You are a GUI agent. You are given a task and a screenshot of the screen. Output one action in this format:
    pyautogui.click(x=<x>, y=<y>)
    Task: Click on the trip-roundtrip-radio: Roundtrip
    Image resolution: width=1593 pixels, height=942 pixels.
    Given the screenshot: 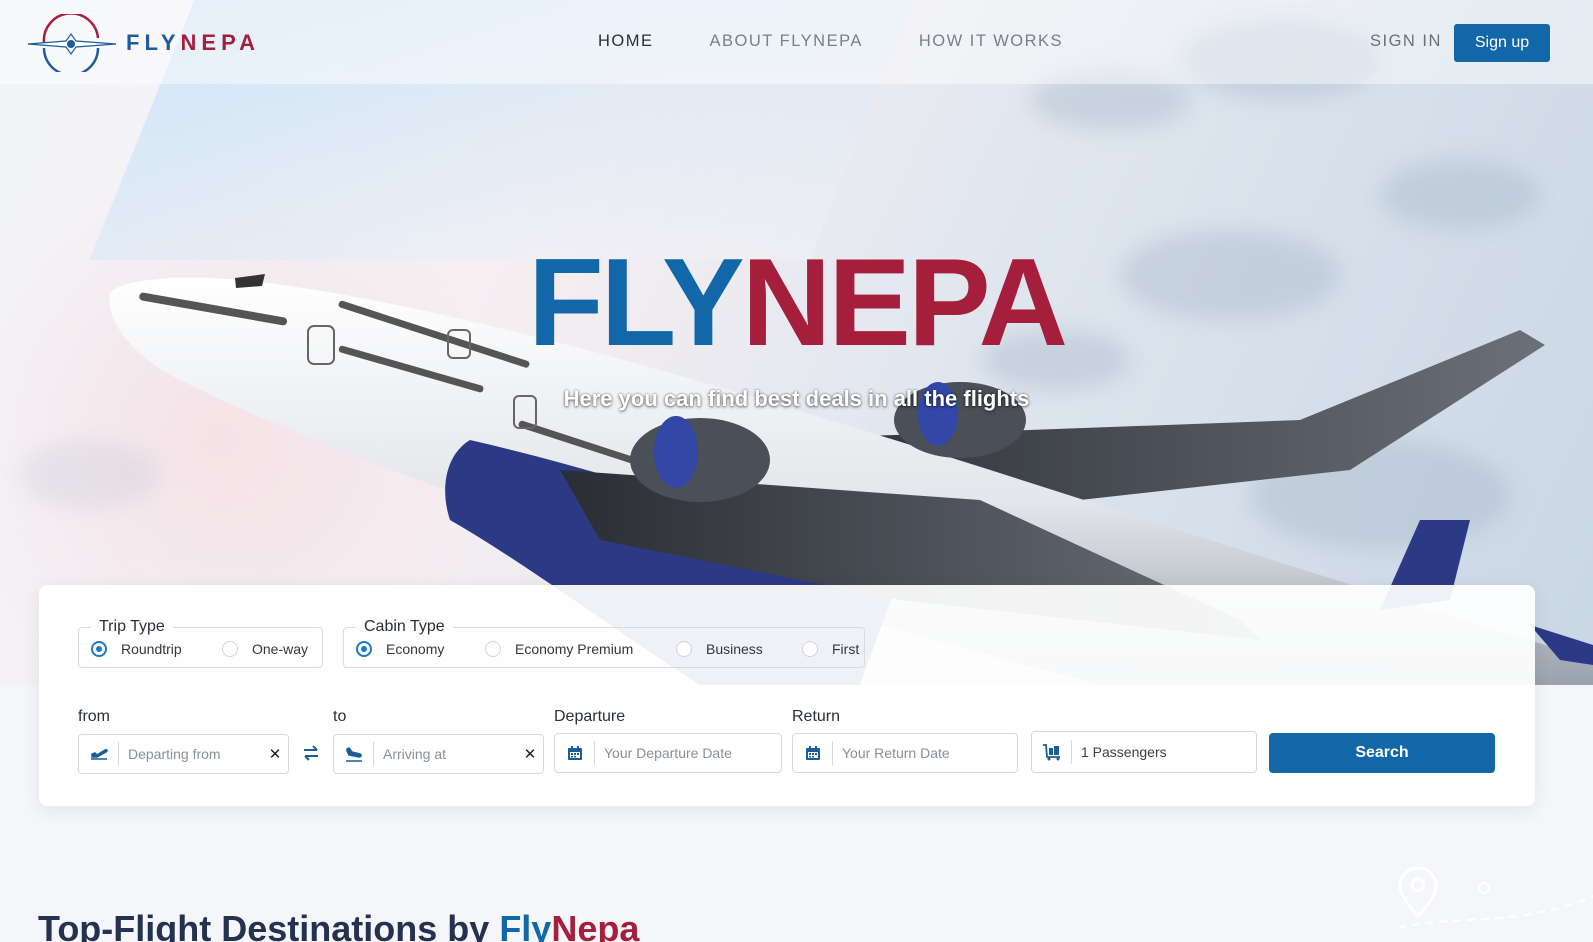 What is the action you would take?
    pyautogui.click(x=136, y=649)
    